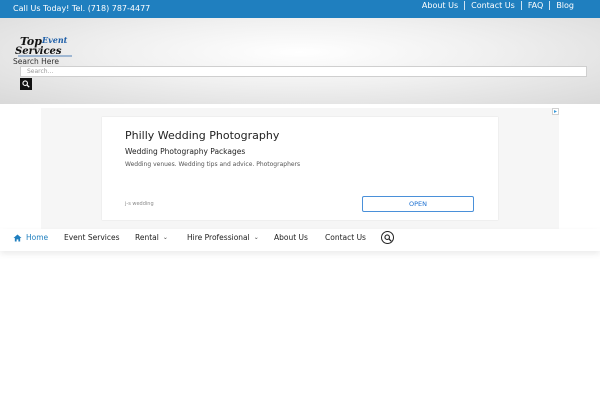 This screenshot has width=600, height=400. I want to click on nav-label-contact-us: Contact Us, so click(345, 237).